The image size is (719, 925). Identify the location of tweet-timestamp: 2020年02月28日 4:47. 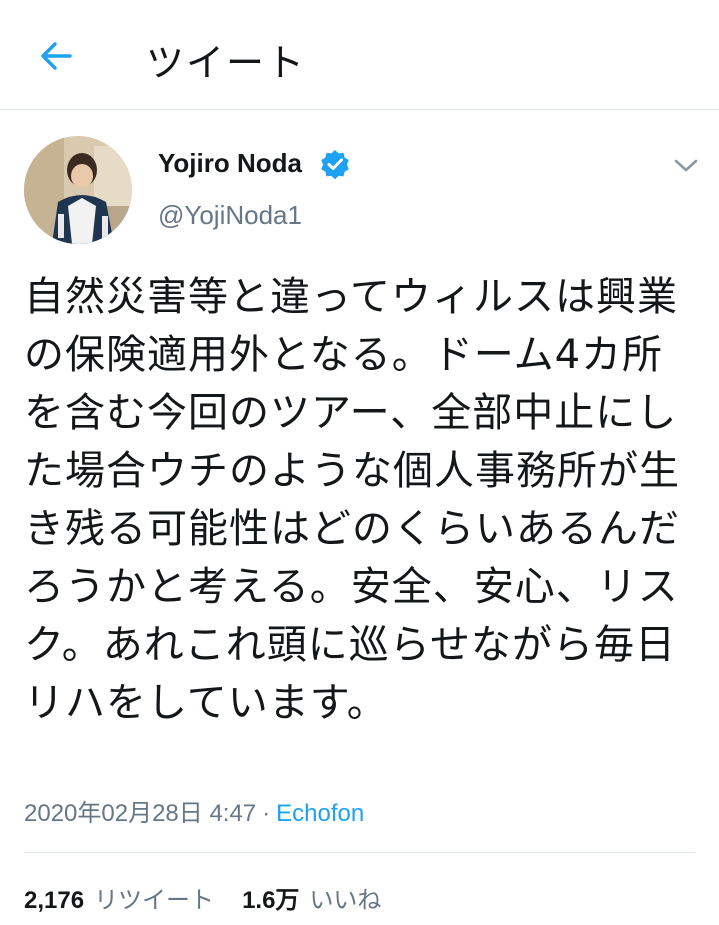
(140, 813).